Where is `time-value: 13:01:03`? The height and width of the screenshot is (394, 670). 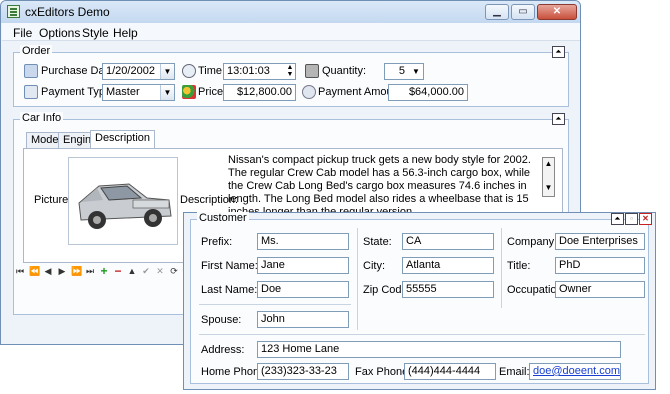 time-value: 13:01:03 is located at coordinates (248, 71).